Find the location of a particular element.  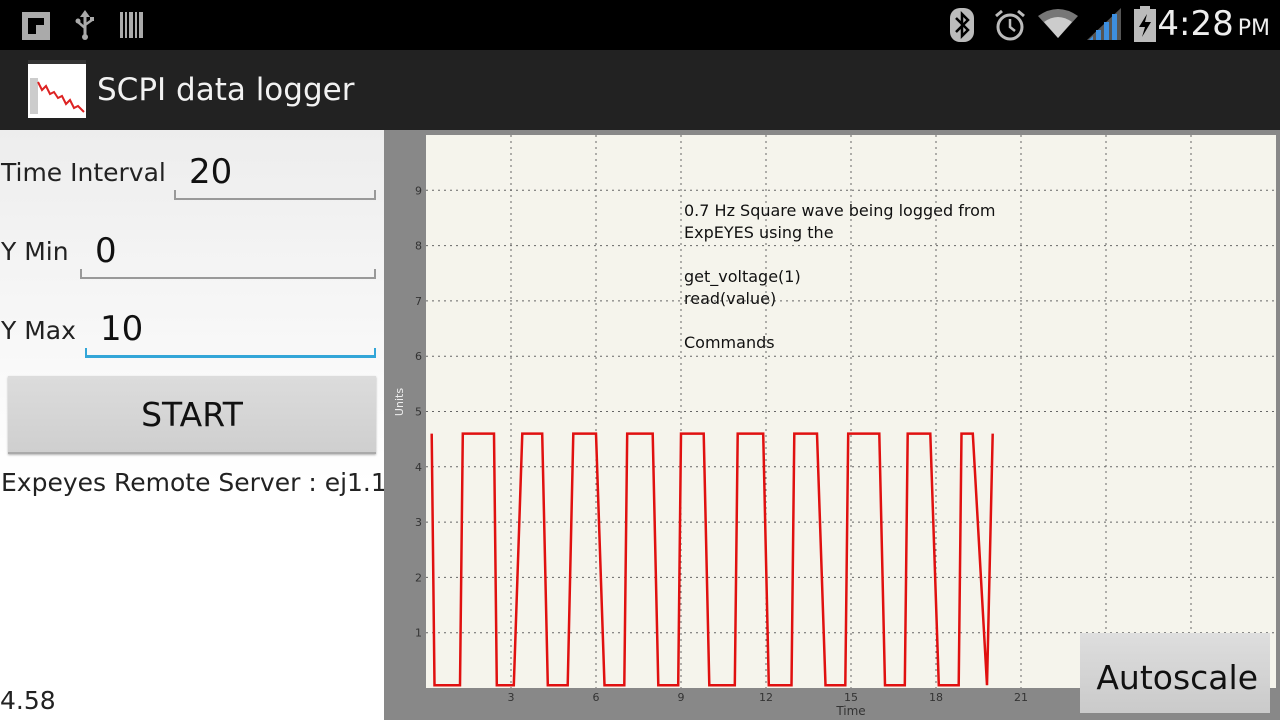

ymax-input is located at coordinates (237, 329).